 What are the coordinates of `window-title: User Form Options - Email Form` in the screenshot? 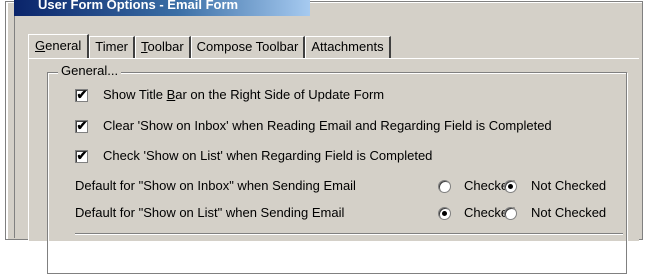 It's located at (138, 6).